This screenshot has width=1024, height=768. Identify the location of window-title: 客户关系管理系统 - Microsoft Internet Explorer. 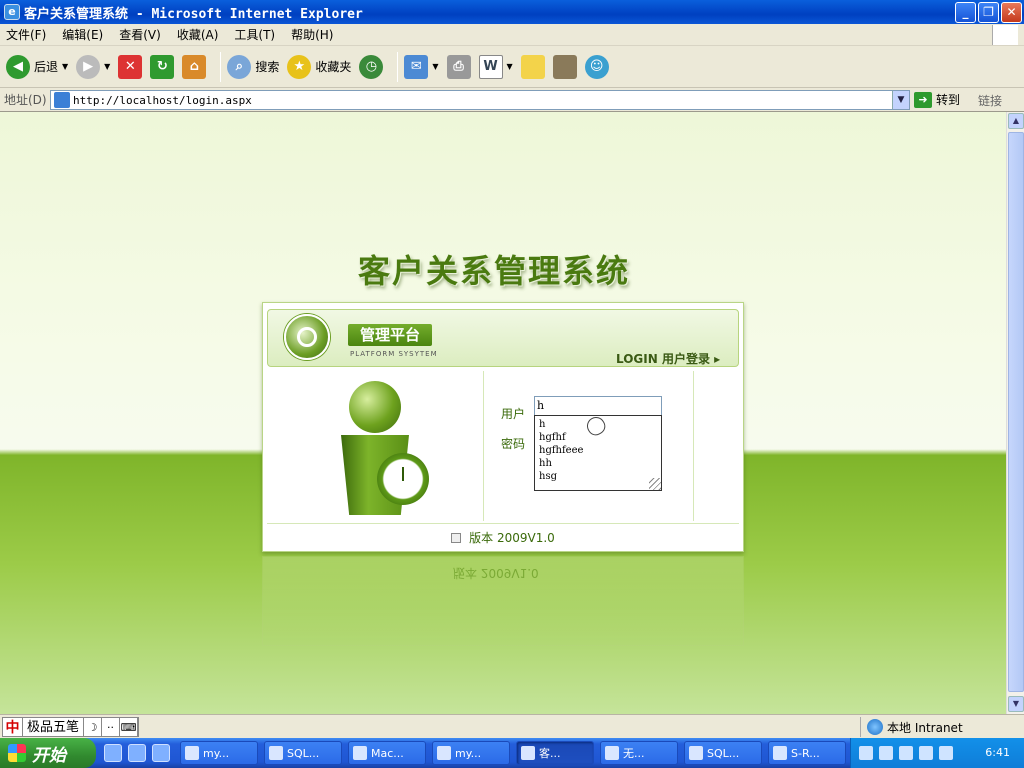
(193, 14).